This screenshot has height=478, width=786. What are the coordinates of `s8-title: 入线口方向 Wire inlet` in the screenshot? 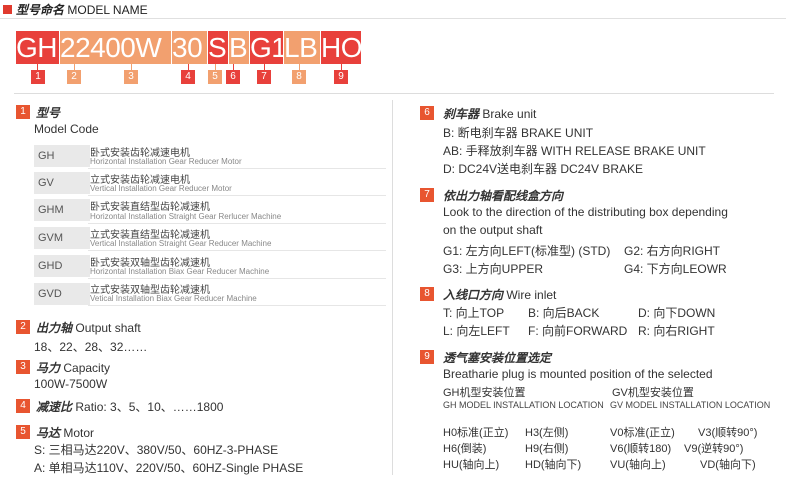 It's located at (499, 294).